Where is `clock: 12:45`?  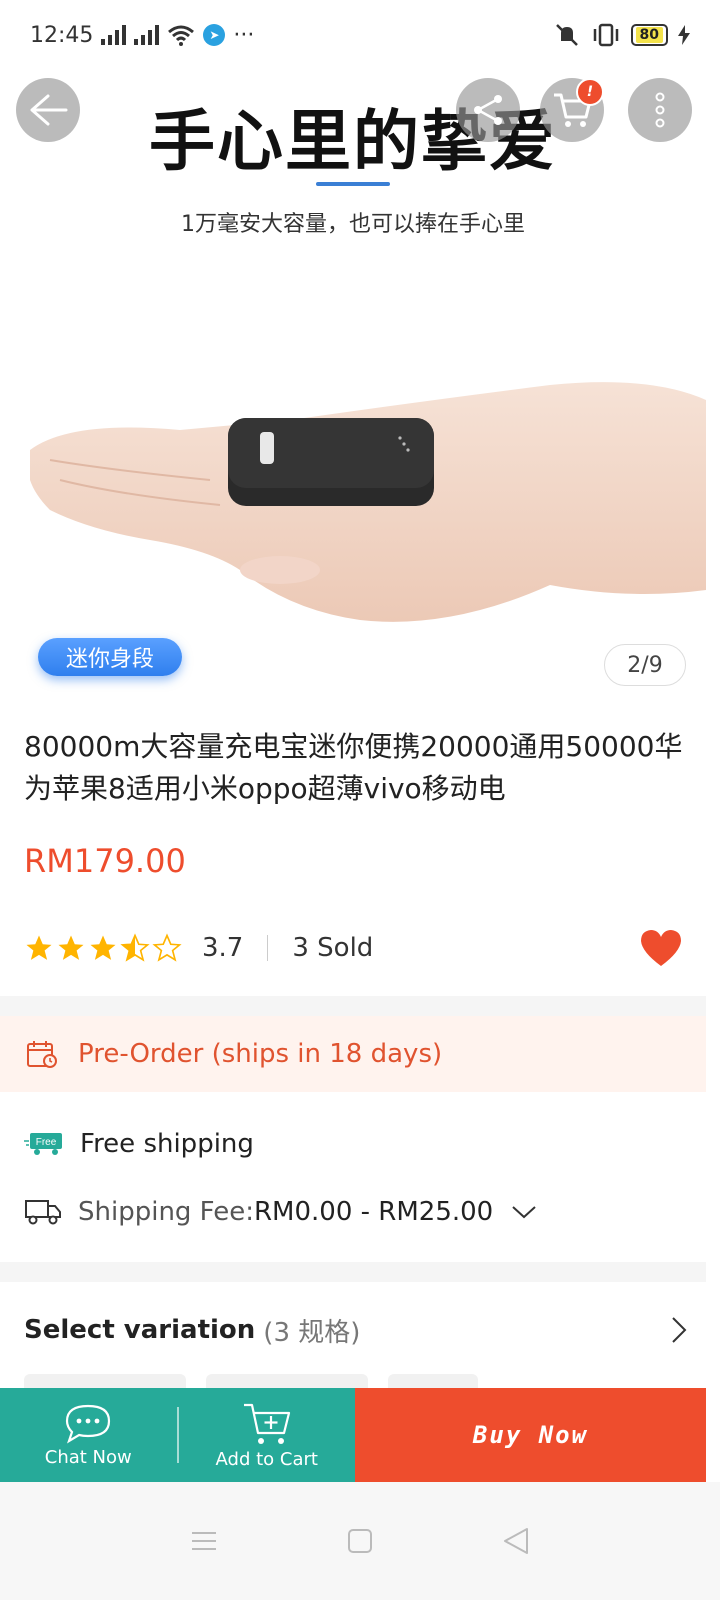 clock: 12:45 is located at coordinates (62, 35).